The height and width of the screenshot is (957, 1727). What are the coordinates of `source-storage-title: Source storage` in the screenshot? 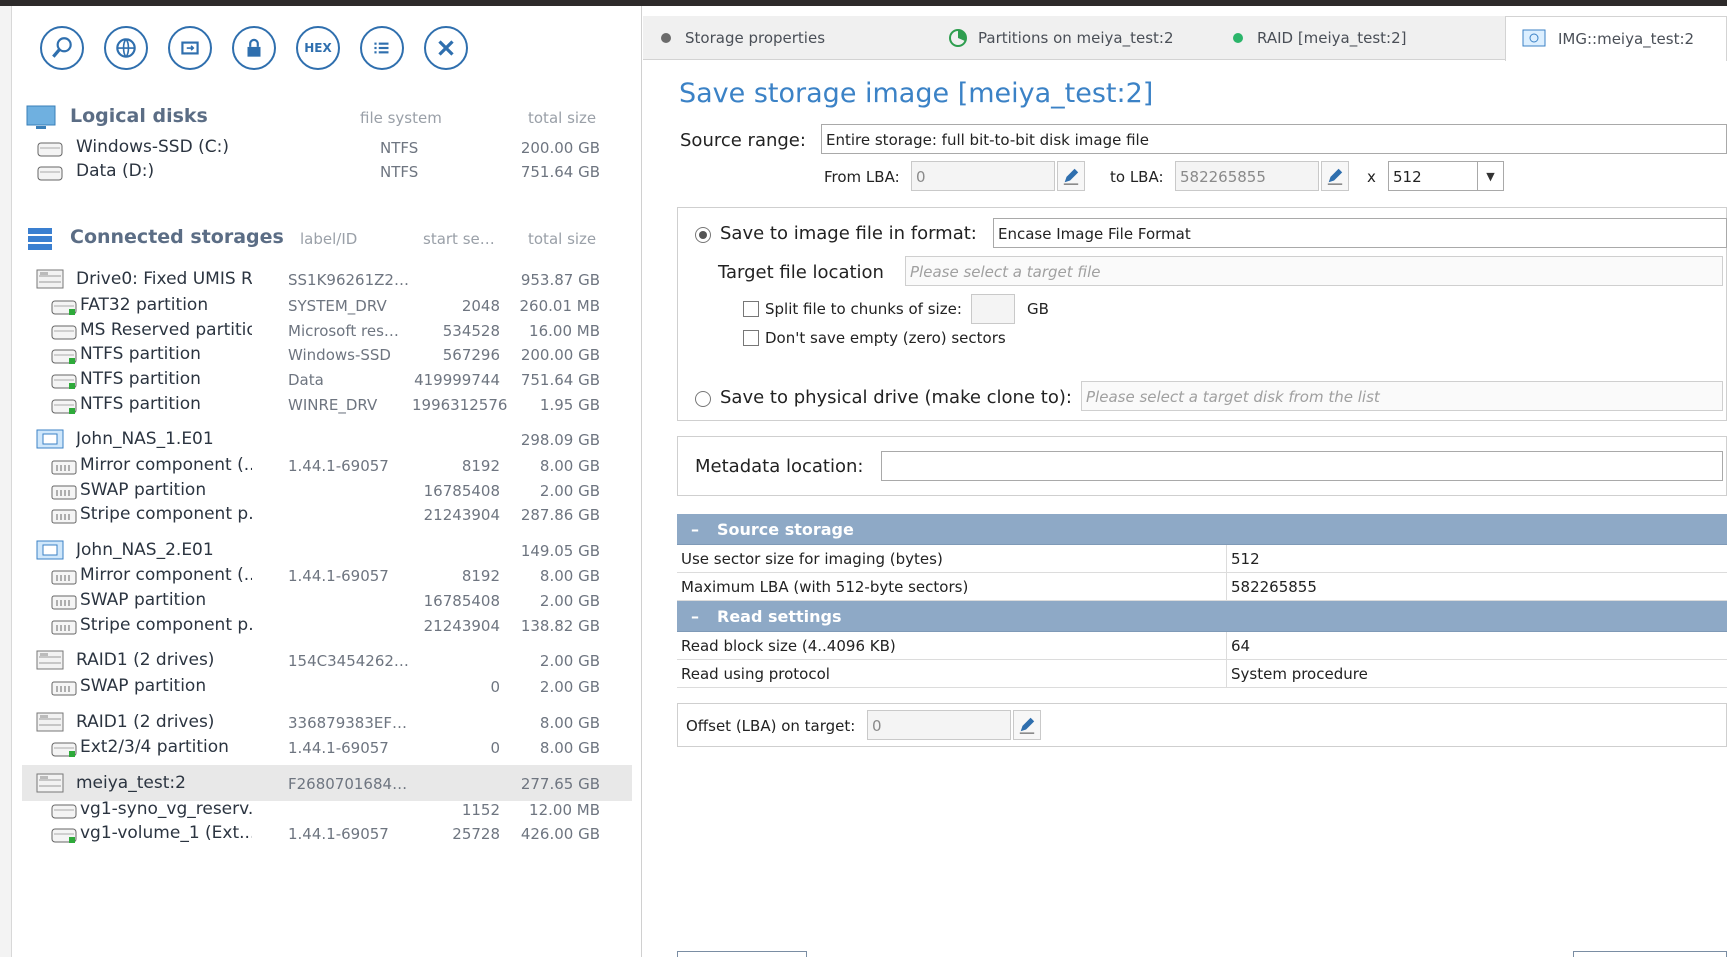 It's located at (785, 529).